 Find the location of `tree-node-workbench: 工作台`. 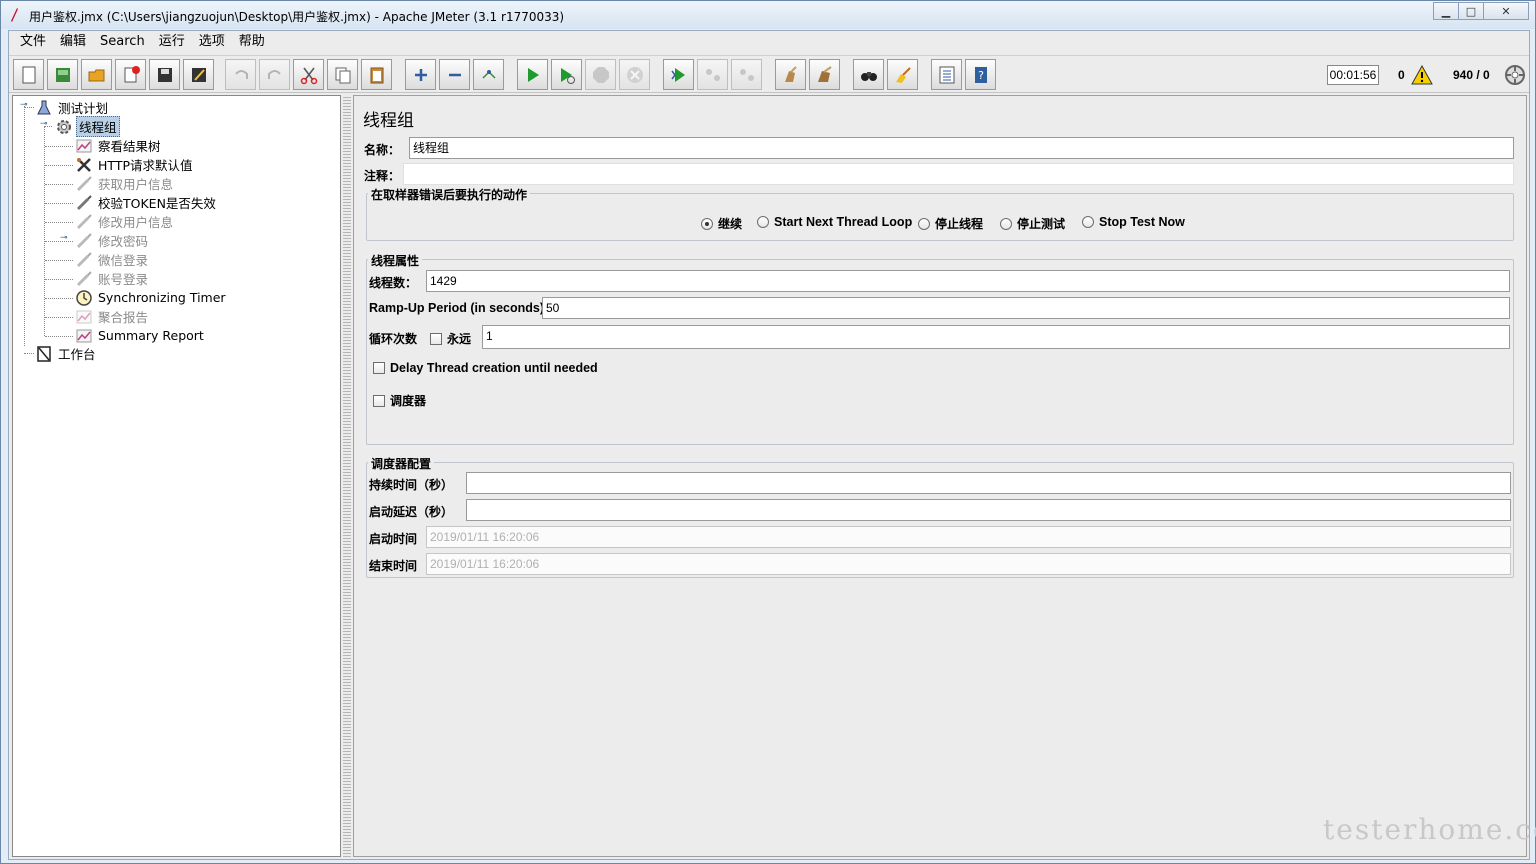

tree-node-workbench: 工作台 is located at coordinates (66, 353).